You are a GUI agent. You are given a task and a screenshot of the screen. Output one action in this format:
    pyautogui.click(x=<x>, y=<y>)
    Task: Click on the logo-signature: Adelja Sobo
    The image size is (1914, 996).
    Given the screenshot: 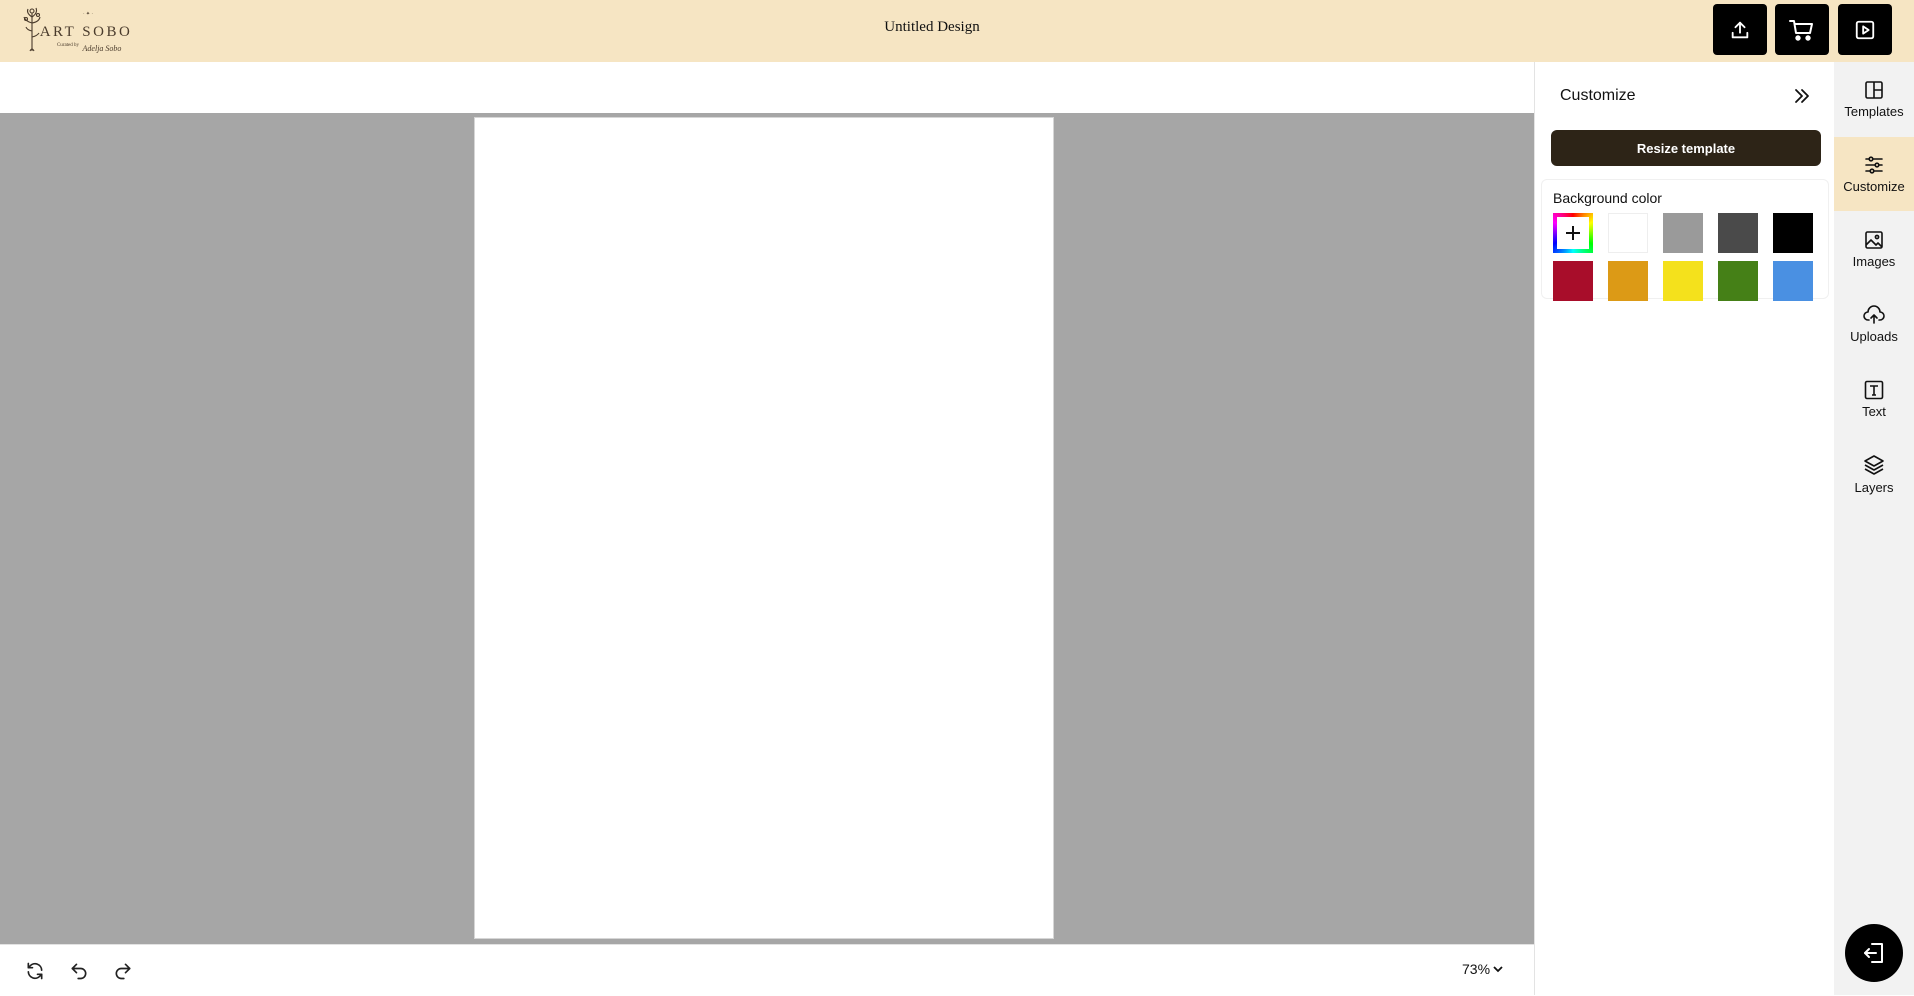 What is the action you would take?
    pyautogui.click(x=102, y=48)
    